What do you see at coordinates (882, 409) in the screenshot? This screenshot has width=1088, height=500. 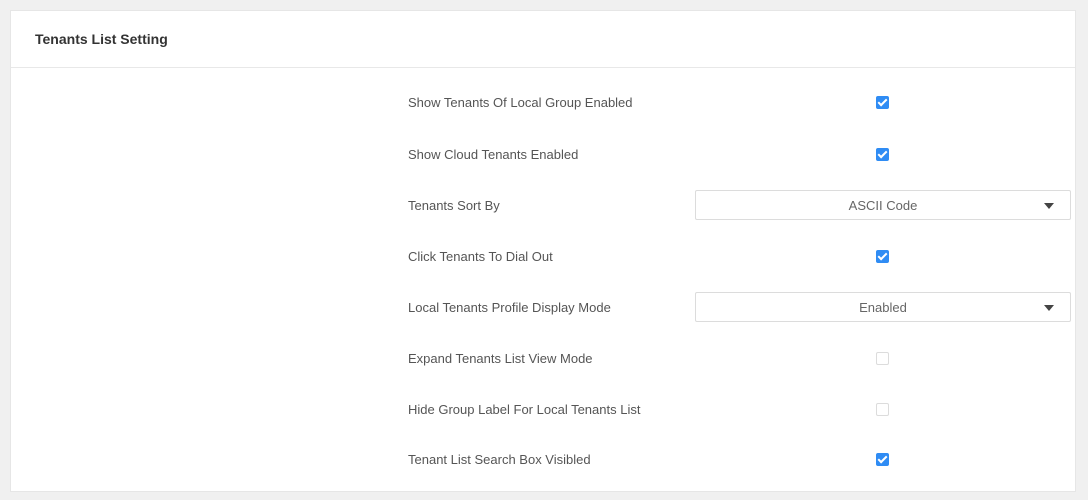 I see `hide-group-label-checkbox` at bounding box center [882, 409].